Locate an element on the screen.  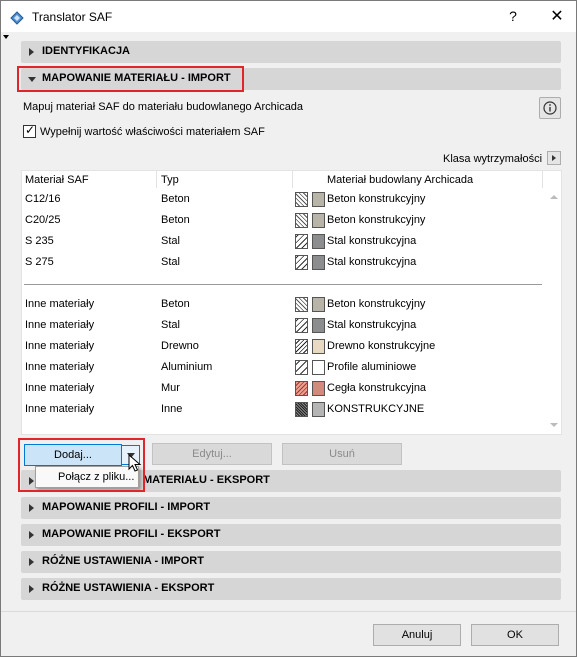
arrow-right-icon is located at coordinates (554, 158).